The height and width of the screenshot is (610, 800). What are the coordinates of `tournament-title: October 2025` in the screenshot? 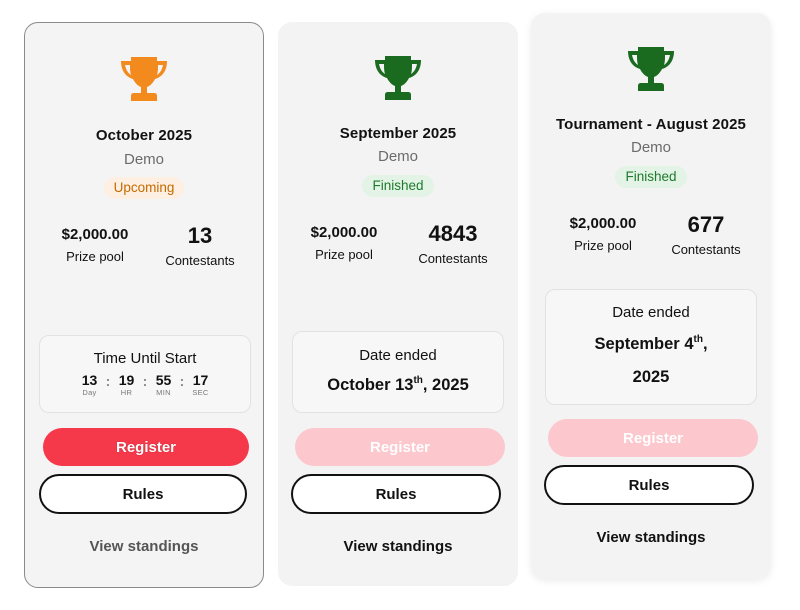 It's located at (144, 135).